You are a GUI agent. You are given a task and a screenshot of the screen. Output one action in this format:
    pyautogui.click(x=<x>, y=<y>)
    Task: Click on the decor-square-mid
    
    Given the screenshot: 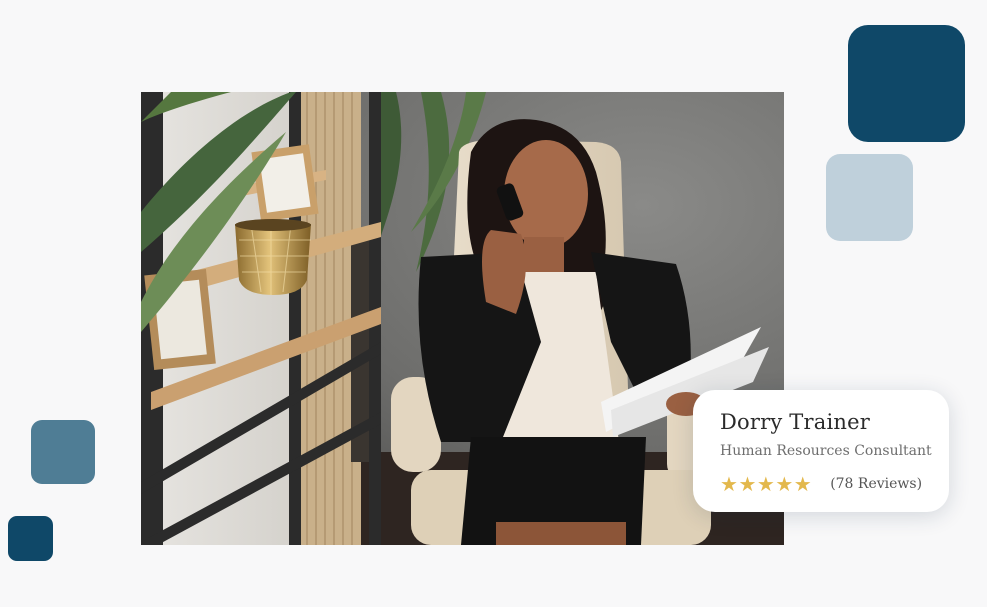 What is the action you would take?
    pyautogui.click(x=63, y=452)
    